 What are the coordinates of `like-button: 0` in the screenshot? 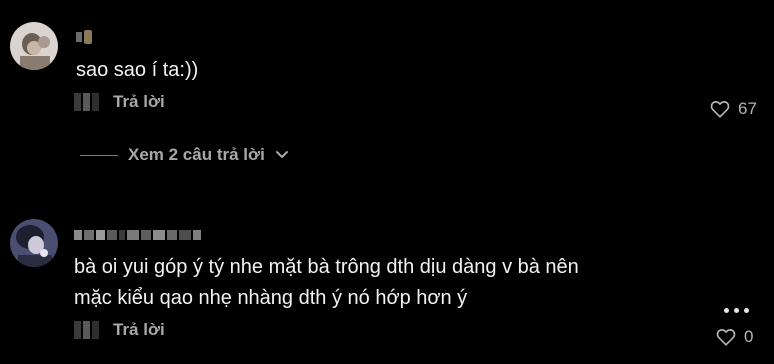 It's located at (734, 337).